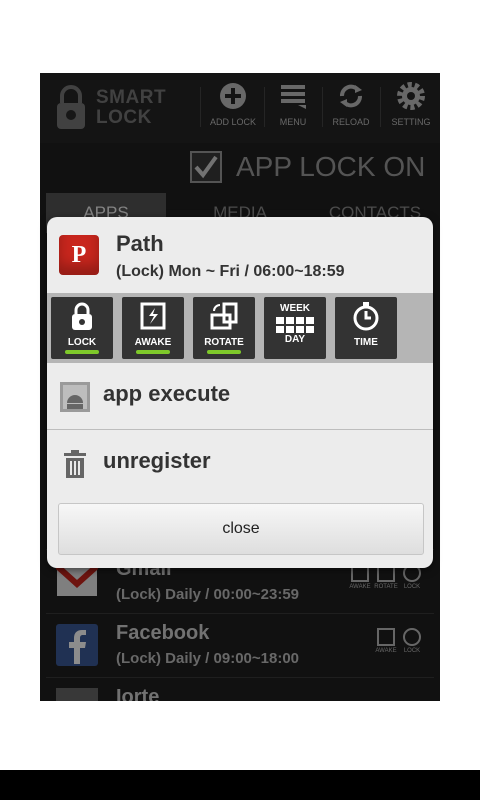  I want to click on unregister-item: unregister, so click(240, 463).